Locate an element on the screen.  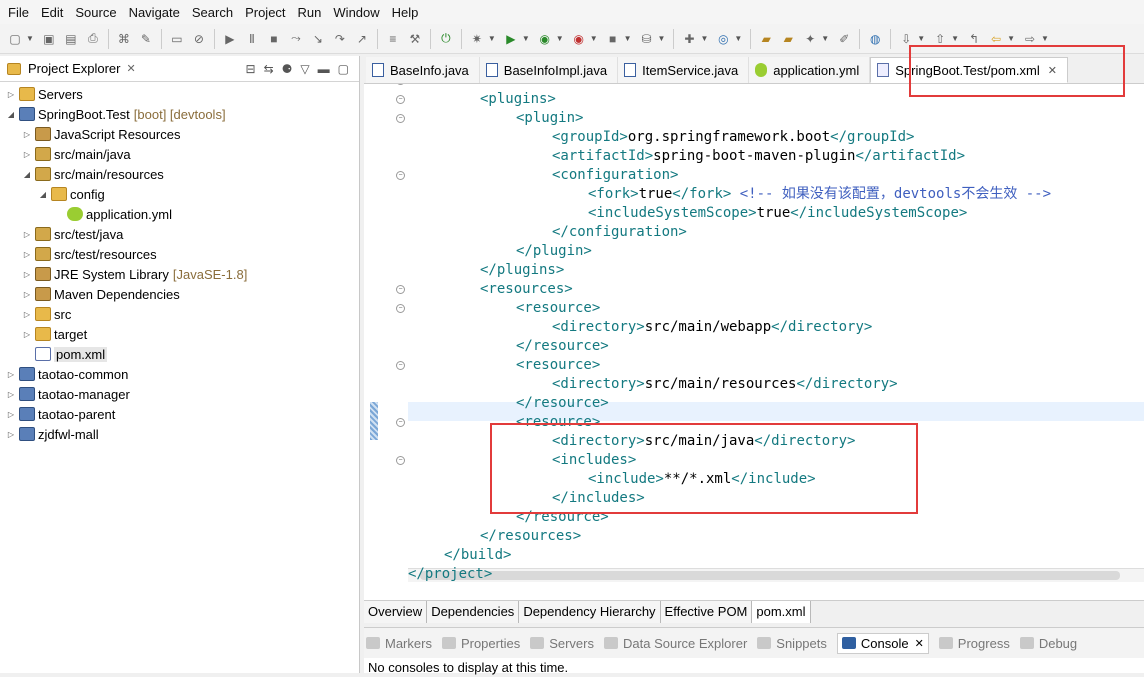
step-over-icon: ↷ is located at coordinates (340, 39).